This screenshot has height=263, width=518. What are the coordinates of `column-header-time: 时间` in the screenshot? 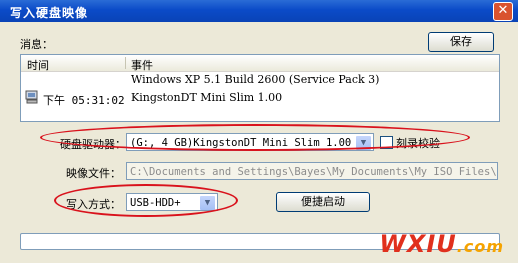 It's located at (38, 65).